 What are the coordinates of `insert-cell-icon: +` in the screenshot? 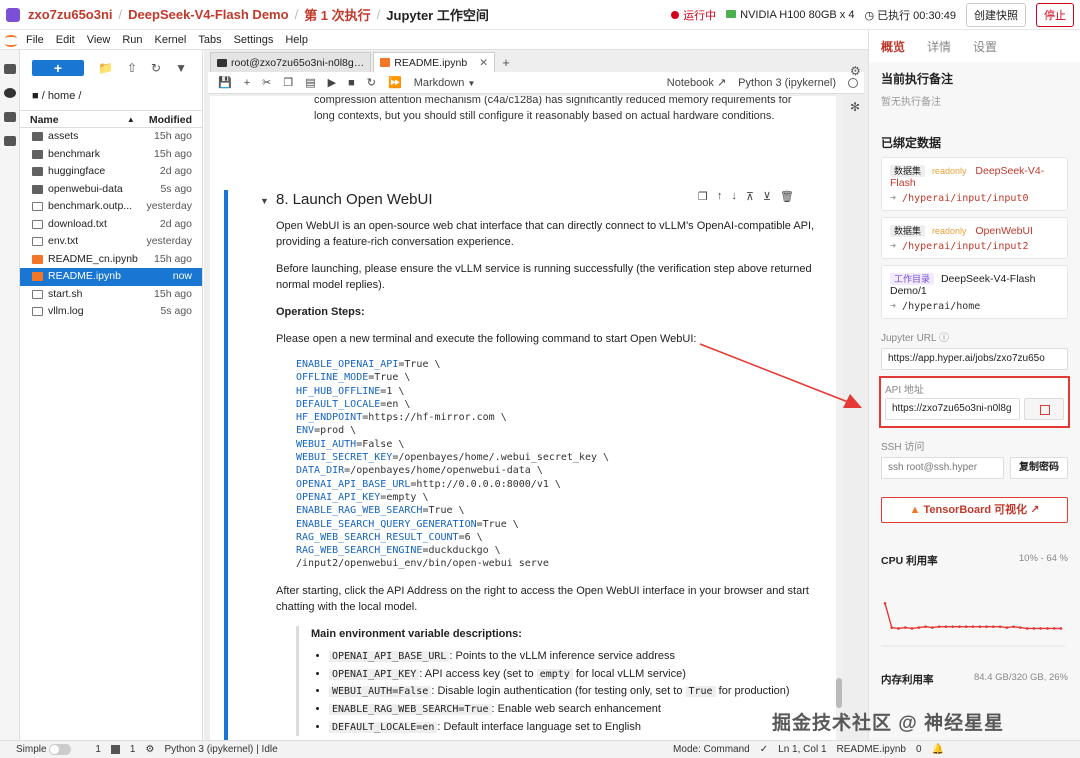 It's located at (247, 83).